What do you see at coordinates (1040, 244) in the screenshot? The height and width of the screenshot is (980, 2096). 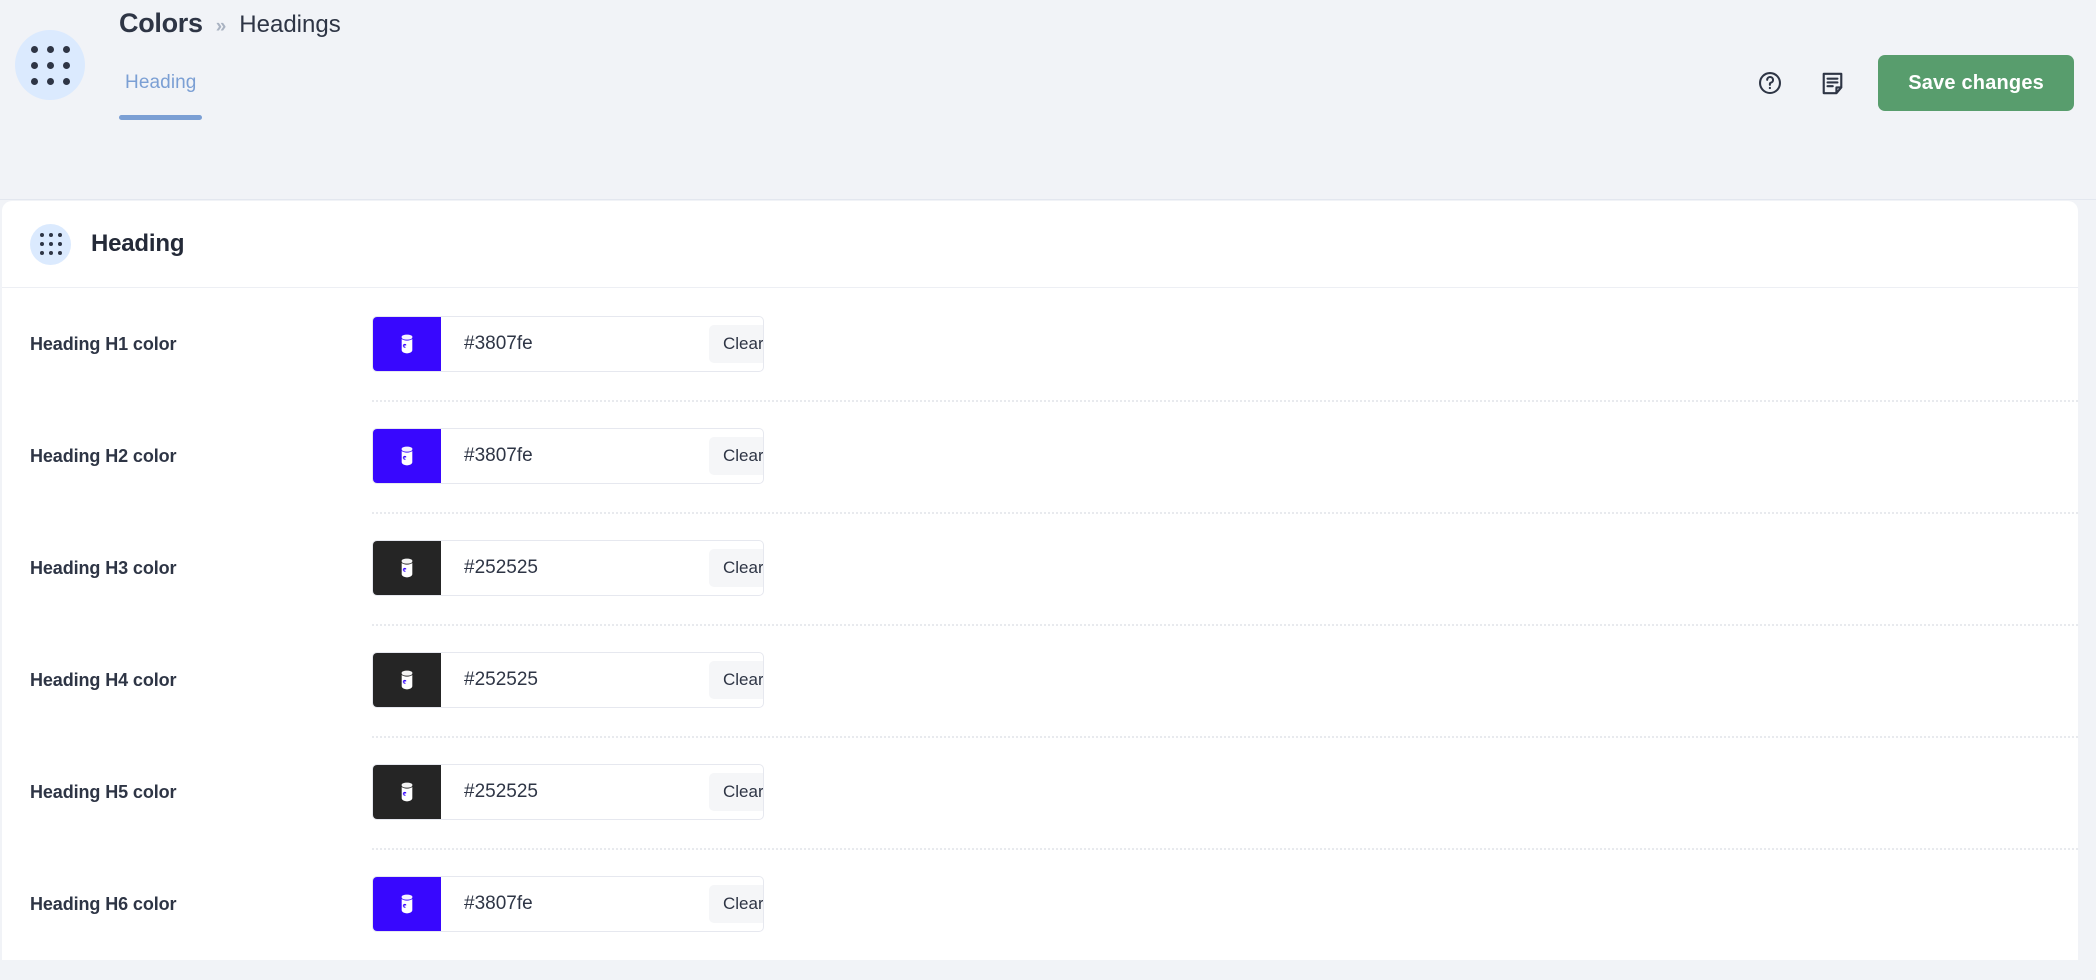 I see `card-header: Heading` at bounding box center [1040, 244].